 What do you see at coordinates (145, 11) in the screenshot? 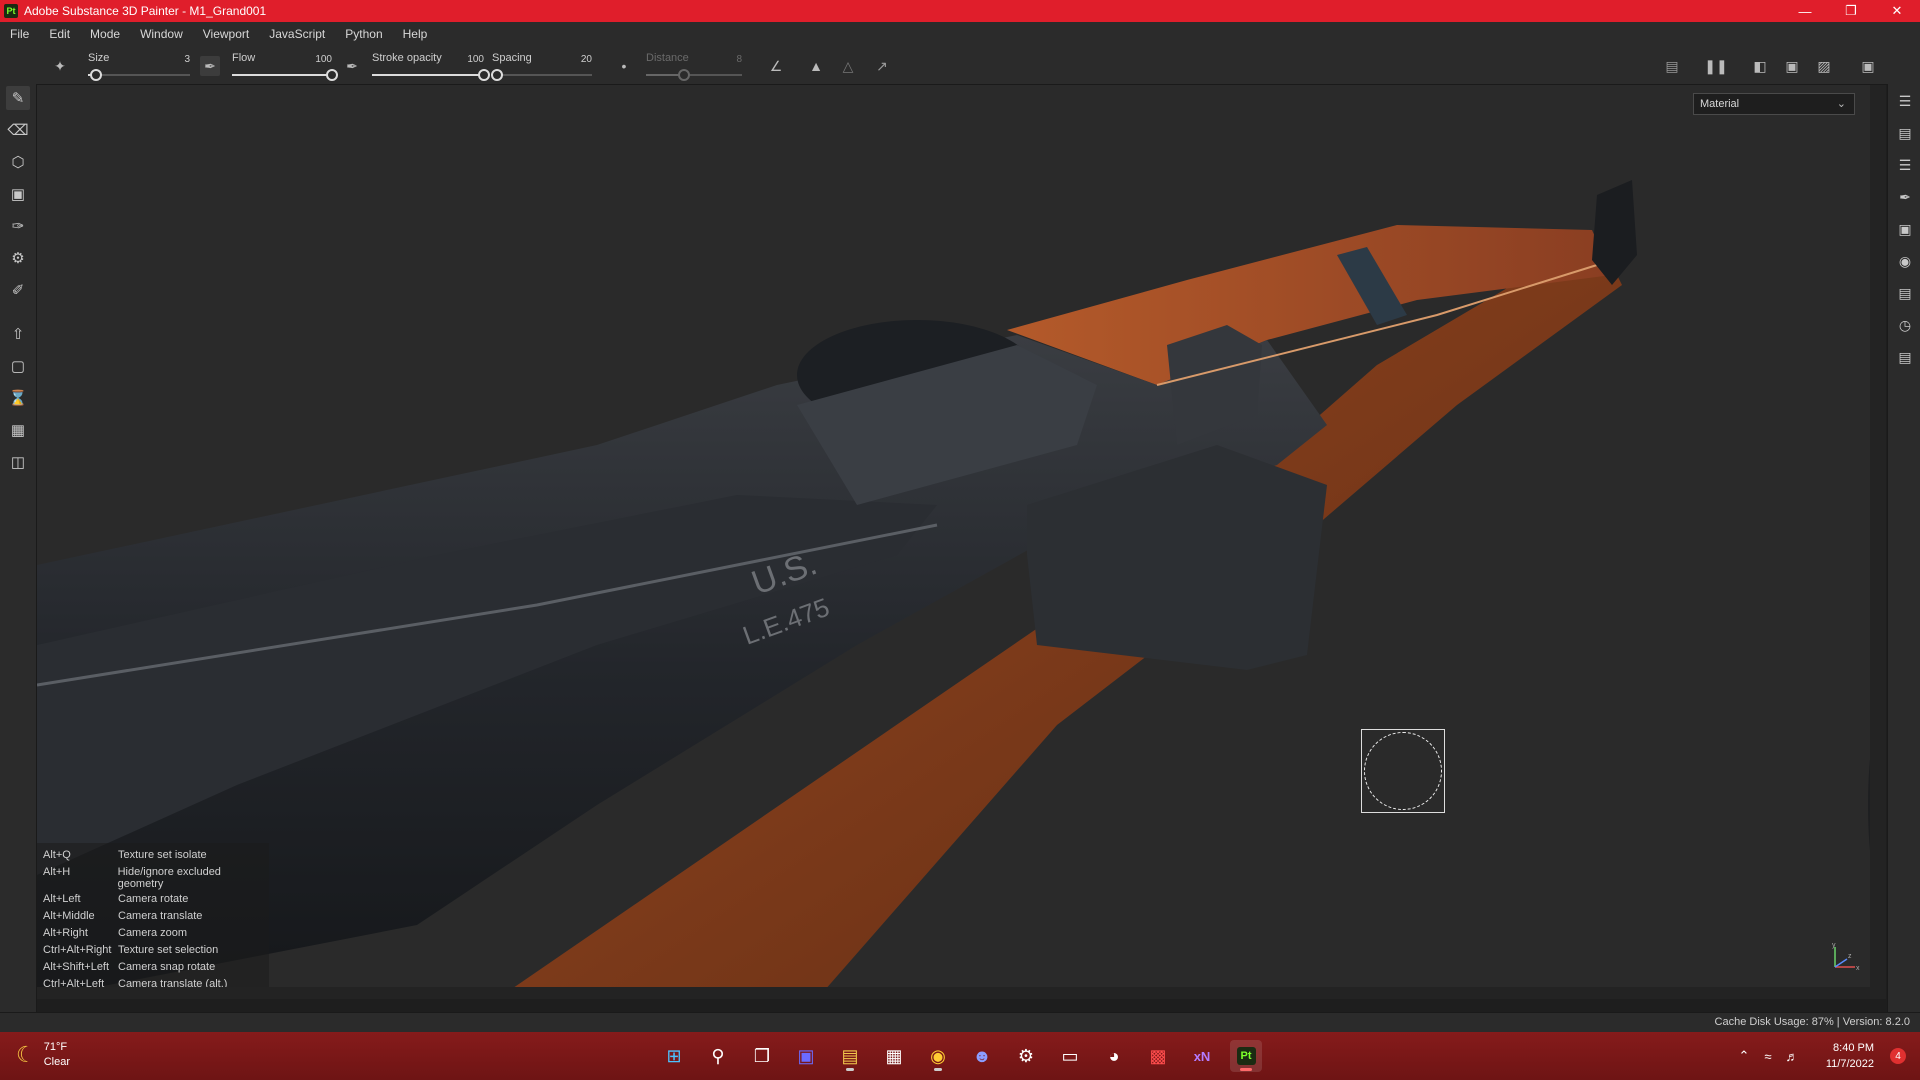
I see `window-title: Adobe Substance 3D Painter - M1_Grand001` at bounding box center [145, 11].